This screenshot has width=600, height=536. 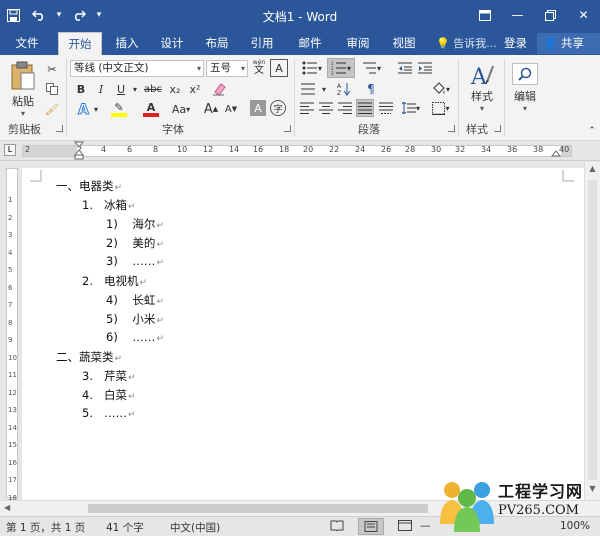 I want to click on paste-button: 粘贴 ▾, so click(x=23, y=89).